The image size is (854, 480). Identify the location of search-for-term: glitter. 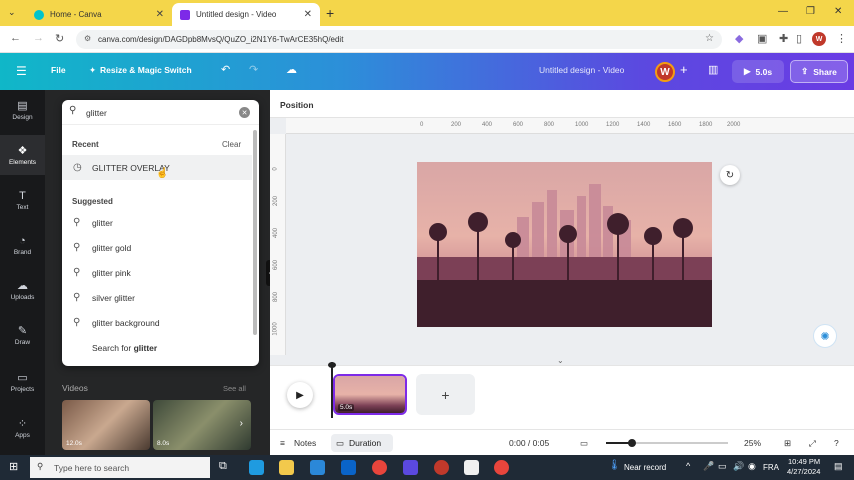
(145, 347).